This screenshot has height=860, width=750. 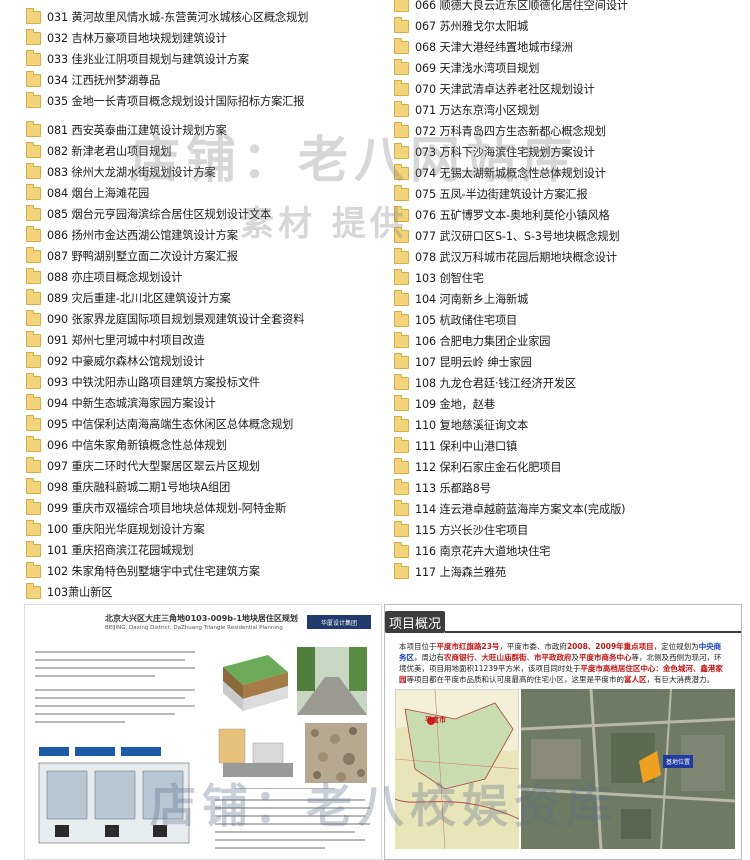 I want to click on file-folder-item: 110 复地慈溪征询文本, so click(x=461, y=425).